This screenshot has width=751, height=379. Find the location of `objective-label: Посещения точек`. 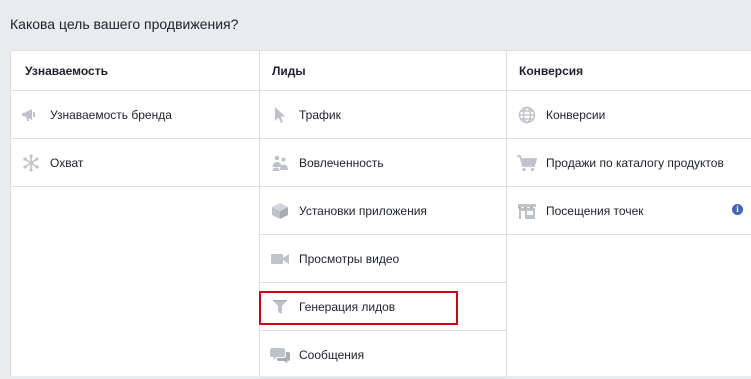

objective-label: Посещения точек is located at coordinates (595, 210).